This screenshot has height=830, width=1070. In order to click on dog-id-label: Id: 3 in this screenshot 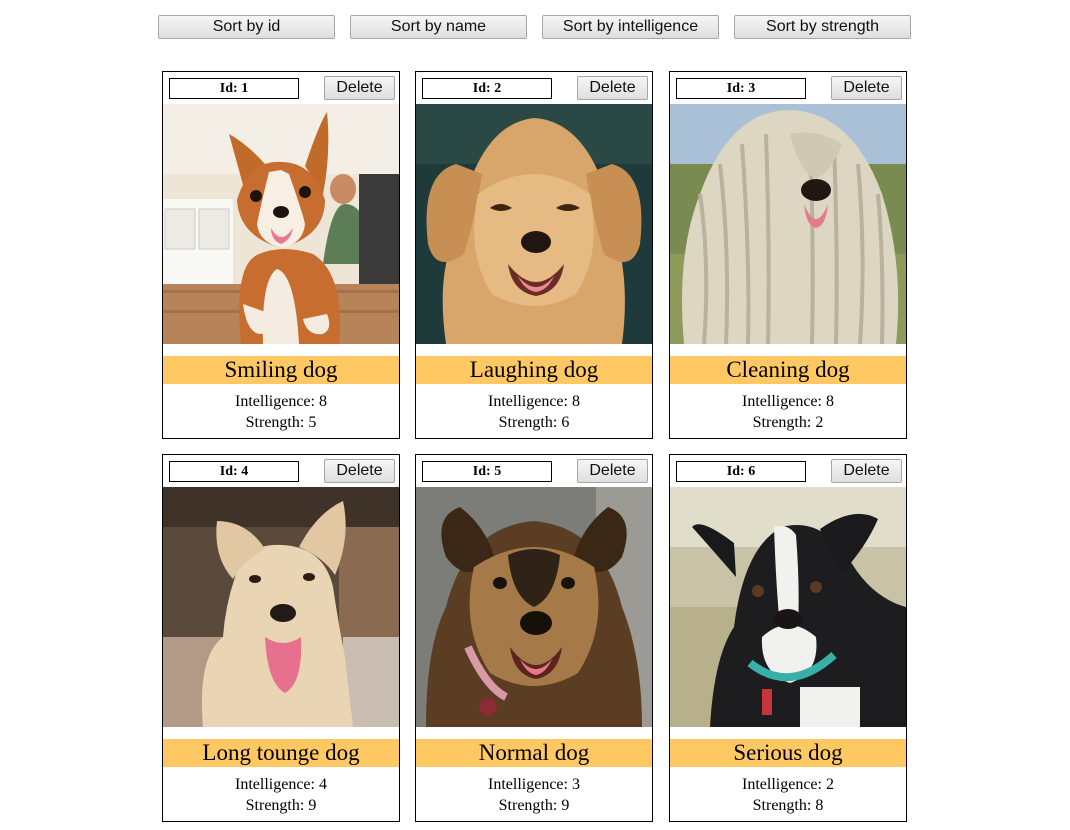, I will do `click(741, 88)`.